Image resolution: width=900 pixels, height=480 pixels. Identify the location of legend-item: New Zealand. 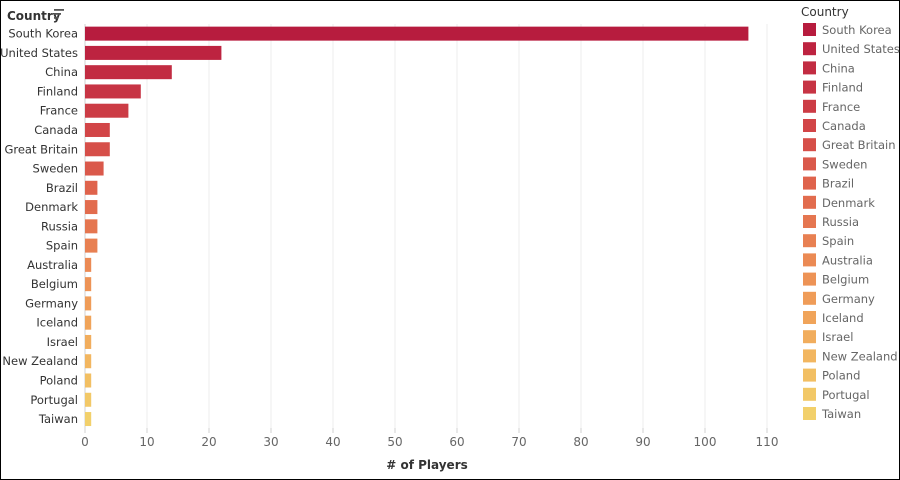
(850, 356).